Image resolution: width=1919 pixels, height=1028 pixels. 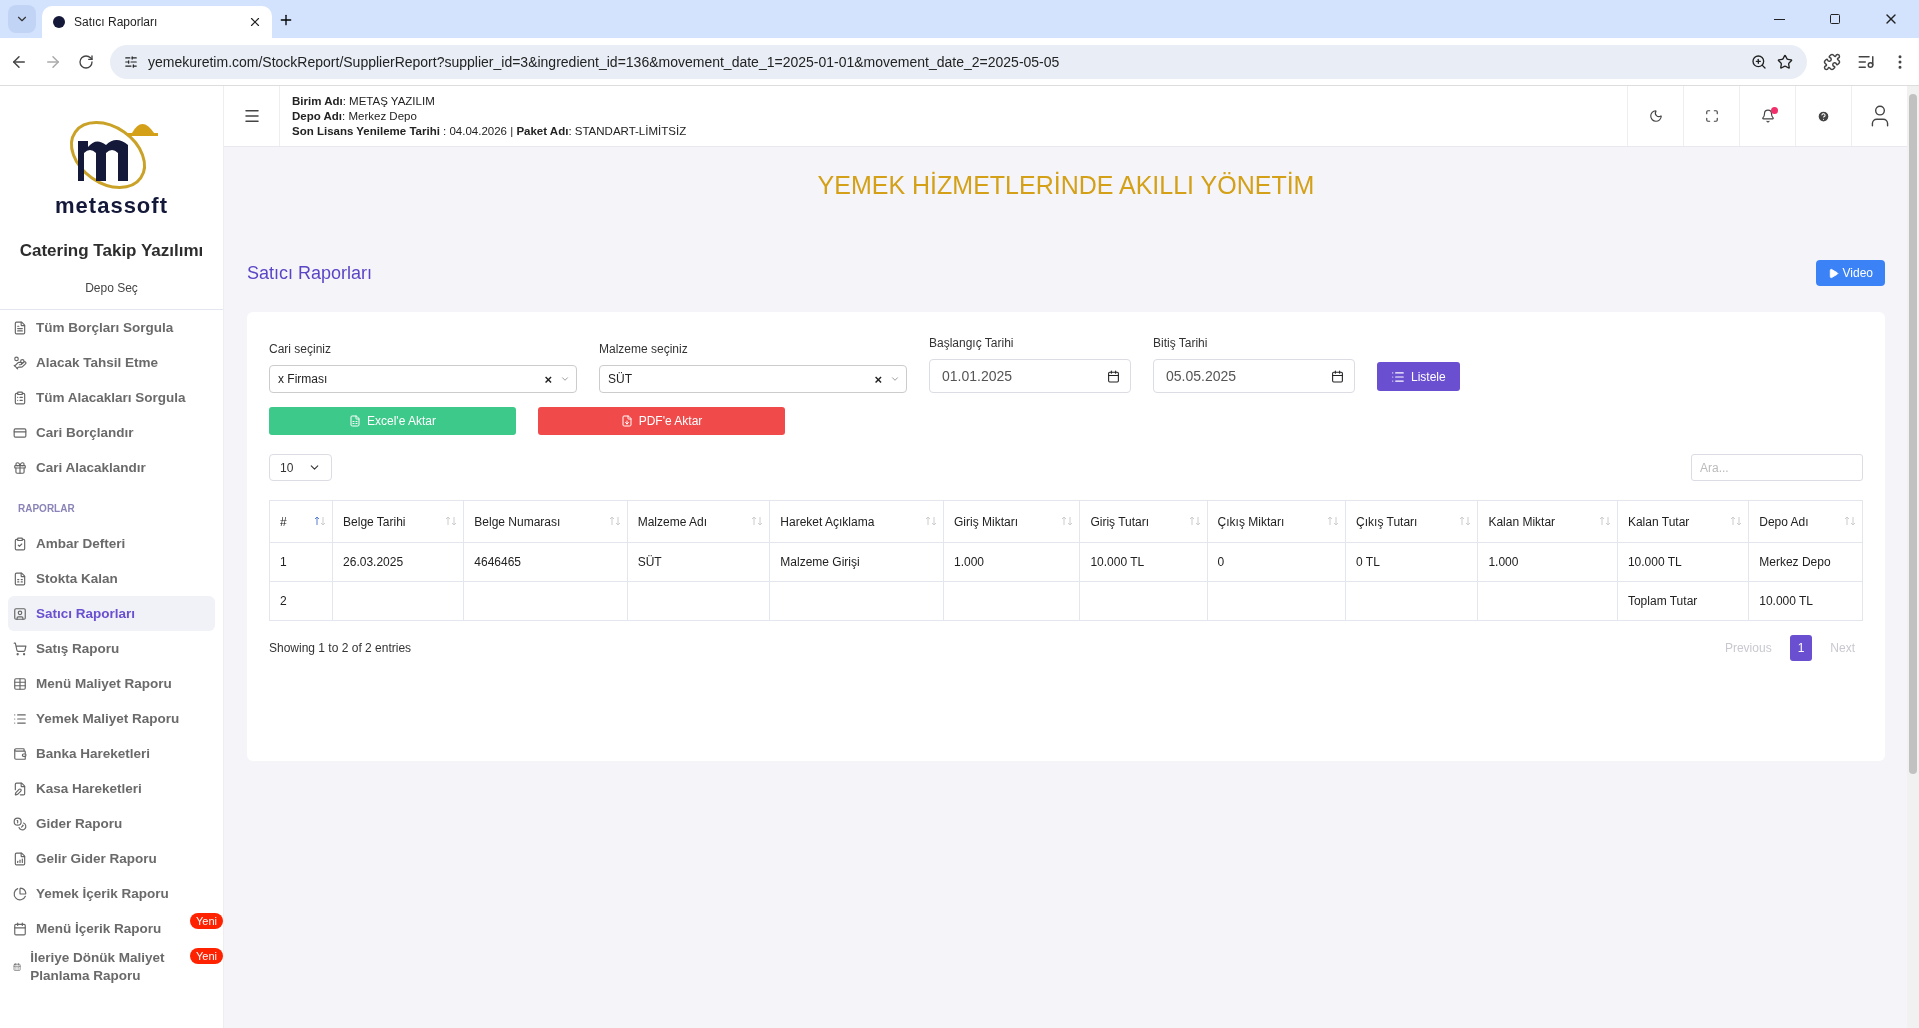 I want to click on column-header: Belge Tarihi, so click(x=398, y=521).